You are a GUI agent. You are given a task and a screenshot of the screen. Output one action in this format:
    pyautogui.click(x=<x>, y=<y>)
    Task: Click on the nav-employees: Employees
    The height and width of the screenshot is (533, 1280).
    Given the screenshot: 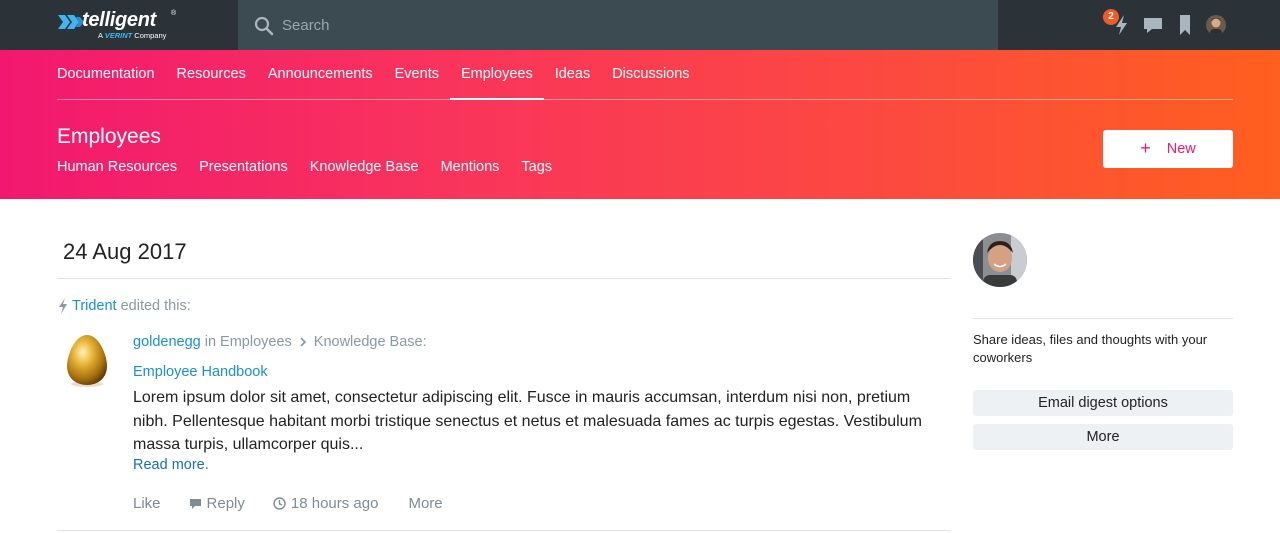 What is the action you would take?
    pyautogui.click(x=497, y=75)
    